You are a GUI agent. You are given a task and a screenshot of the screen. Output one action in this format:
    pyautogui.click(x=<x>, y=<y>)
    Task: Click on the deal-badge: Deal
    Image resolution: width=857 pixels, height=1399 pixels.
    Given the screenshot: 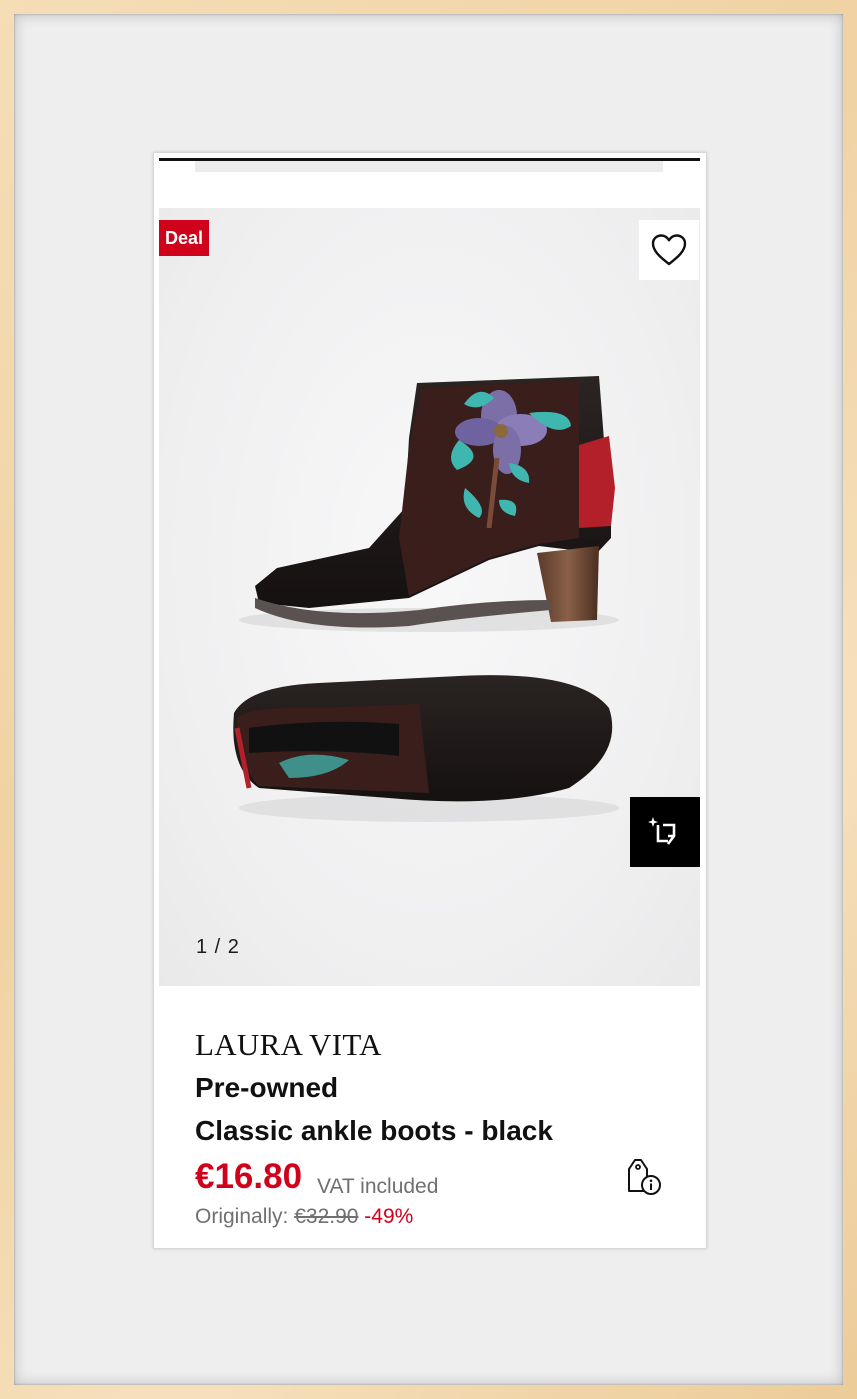 What is the action you would take?
    pyautogui.click(x=184, y=238)
    